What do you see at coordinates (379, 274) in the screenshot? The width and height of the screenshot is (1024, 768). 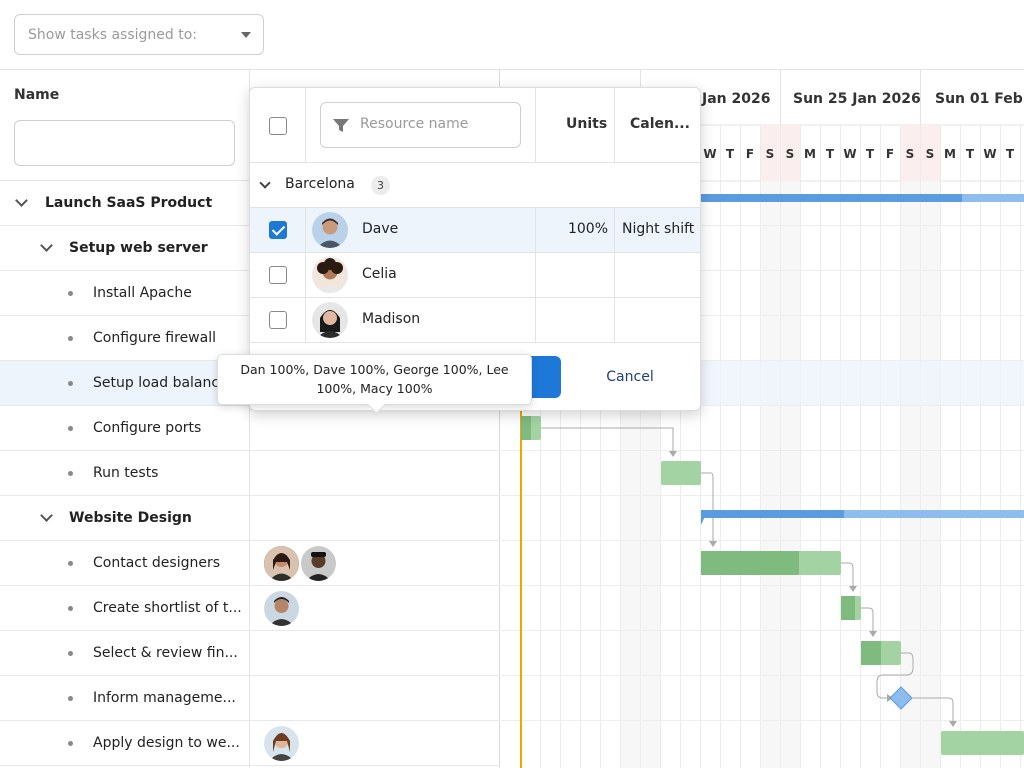 I see `resource-name: Celia` at bounding box center [379, 274].